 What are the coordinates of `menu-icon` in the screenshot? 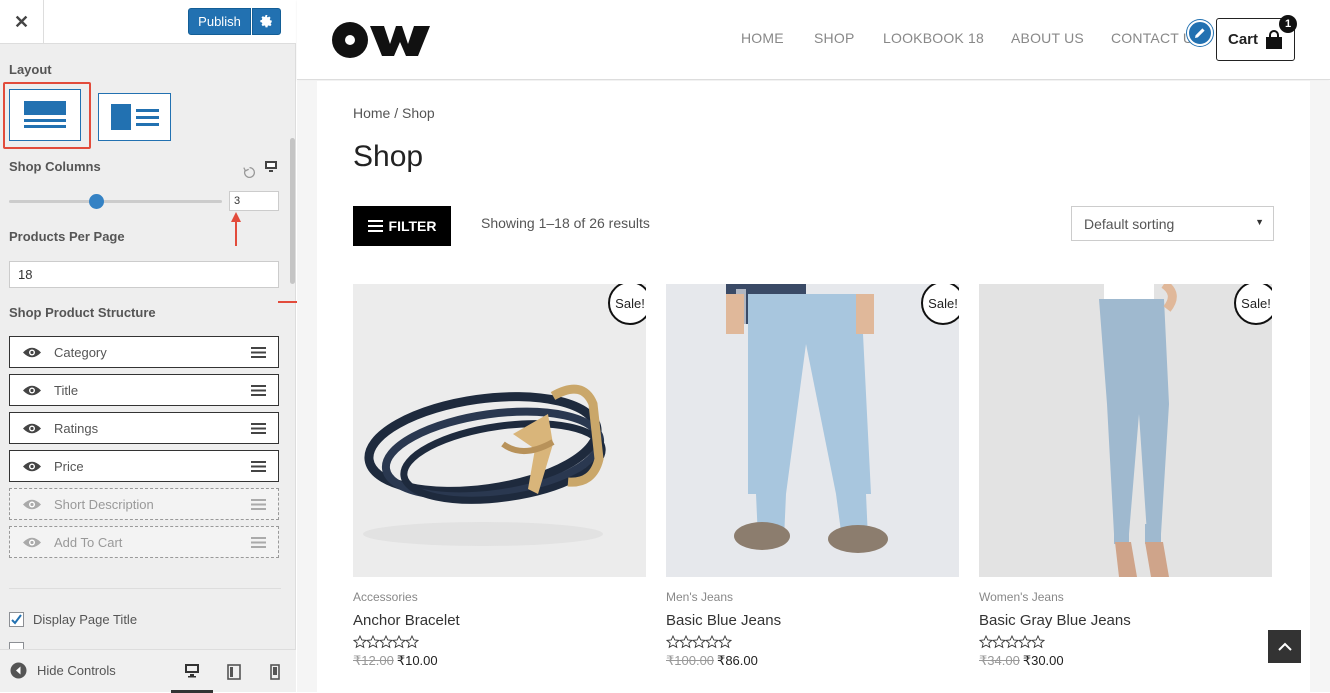 It's located at (375, 226).